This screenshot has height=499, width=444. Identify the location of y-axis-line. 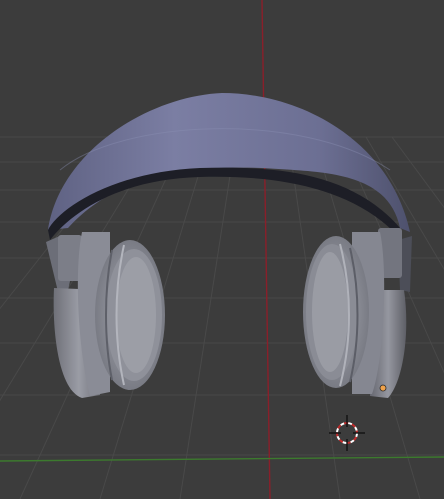
(266, 249).